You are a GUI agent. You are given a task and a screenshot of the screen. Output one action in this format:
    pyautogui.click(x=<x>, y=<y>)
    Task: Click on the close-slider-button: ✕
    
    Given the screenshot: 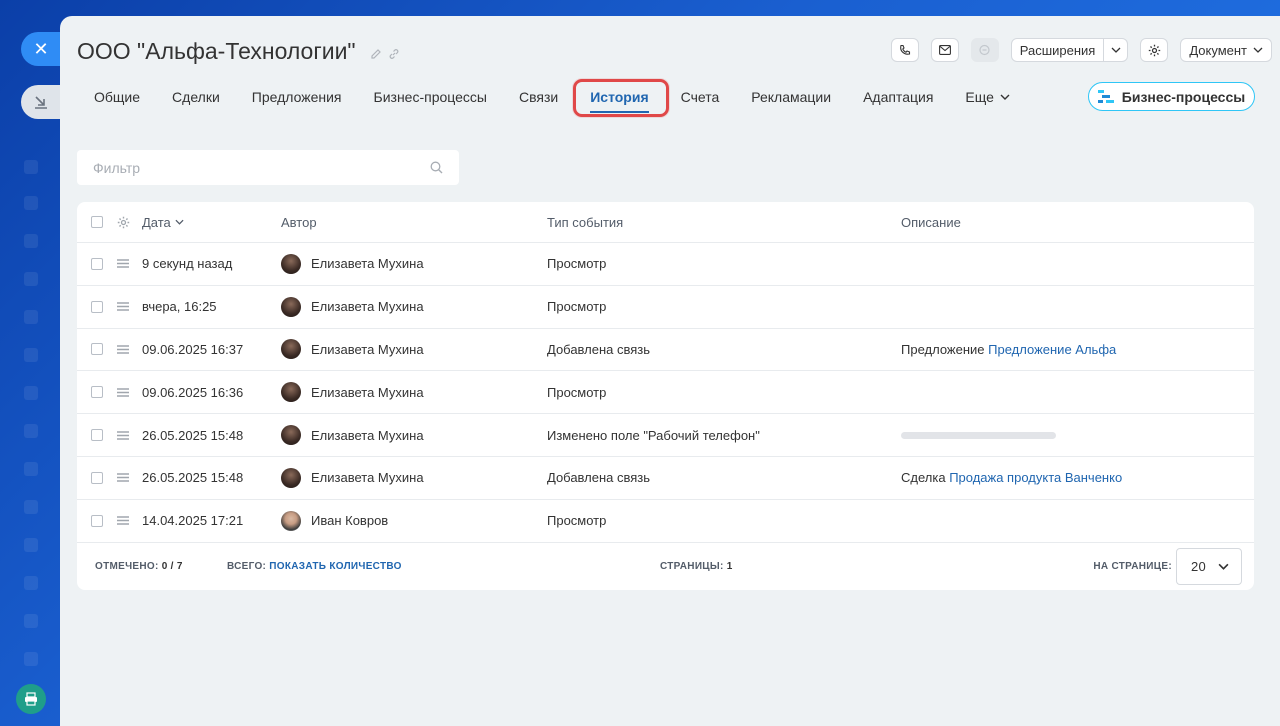 What is the action you would take?
    pyautogui.click(x=41, y=49)
    